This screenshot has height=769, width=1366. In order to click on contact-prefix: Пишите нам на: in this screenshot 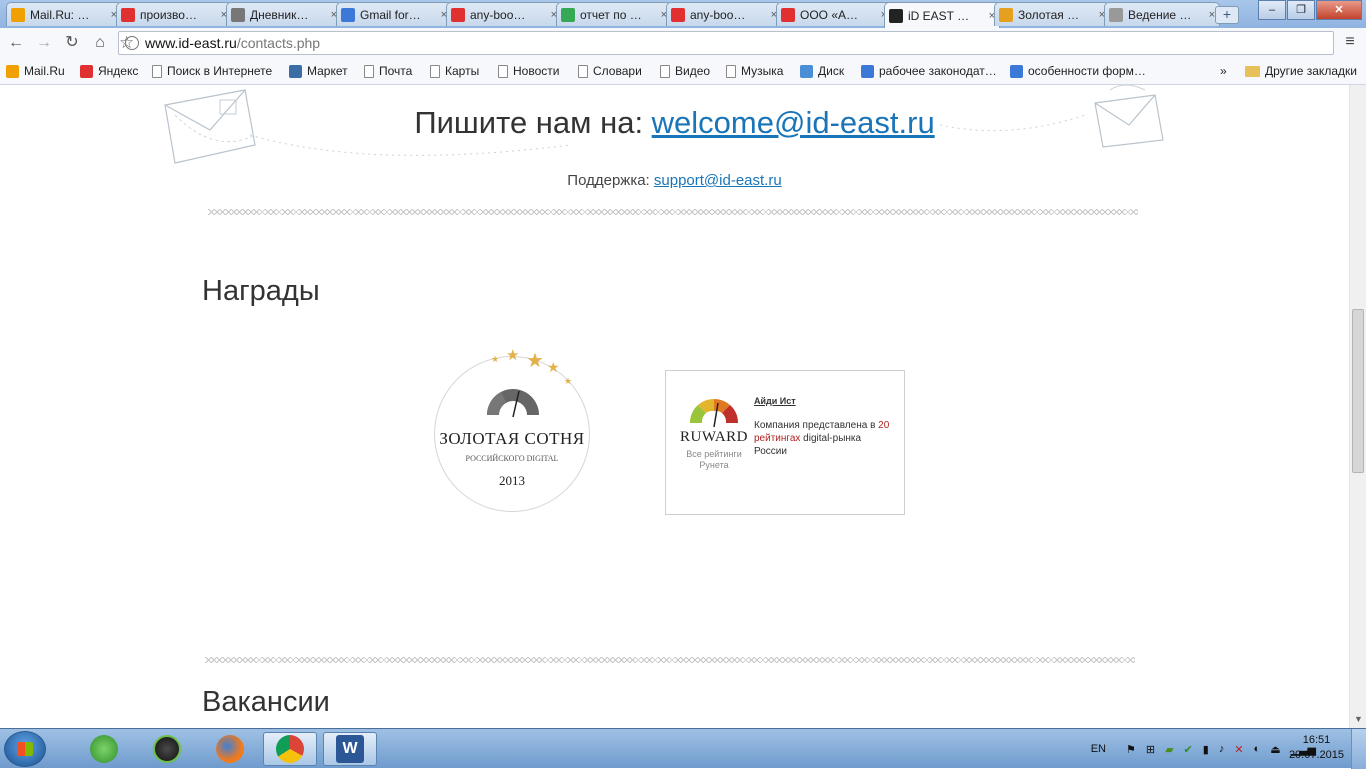, I will do `click(533, 122)`.